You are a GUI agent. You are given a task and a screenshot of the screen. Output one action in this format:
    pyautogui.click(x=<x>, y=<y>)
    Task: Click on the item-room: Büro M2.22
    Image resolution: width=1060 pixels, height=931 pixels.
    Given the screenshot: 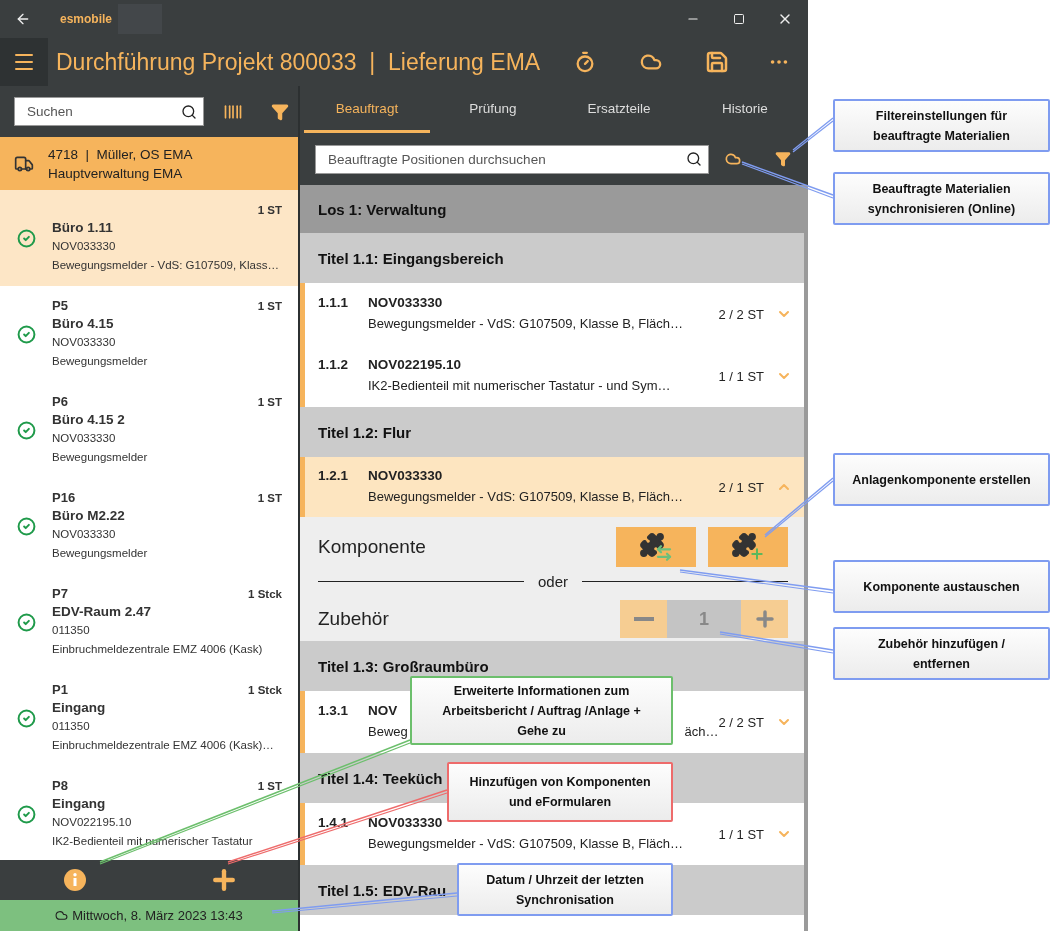 What is the action you would take?
    pyautogui.click(x=89, y=516)
    